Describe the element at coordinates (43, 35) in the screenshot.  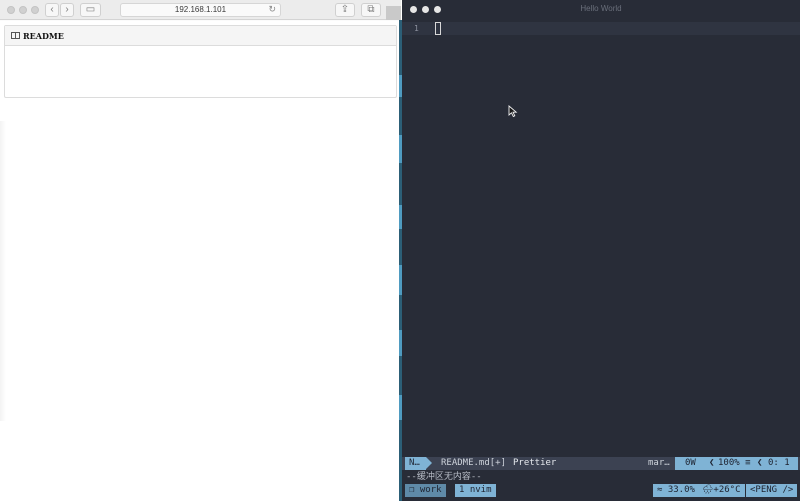
I see `readme-title: README` at that location.